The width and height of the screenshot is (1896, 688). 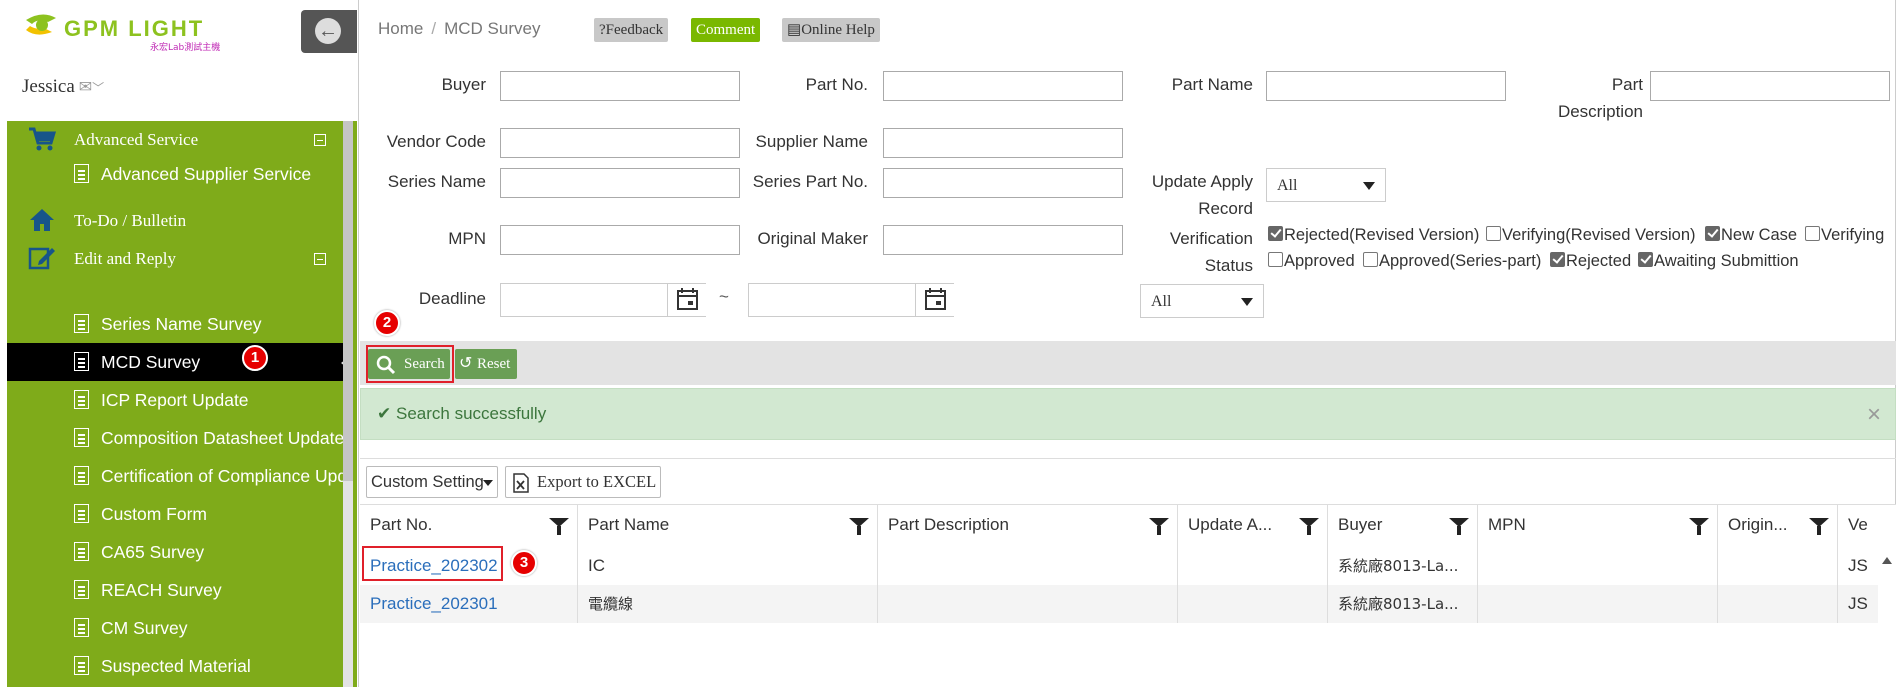 I want to click on sidebar-item-advanced-supplier-service: Advanced Supplier Service, so click(x=178, y=174).